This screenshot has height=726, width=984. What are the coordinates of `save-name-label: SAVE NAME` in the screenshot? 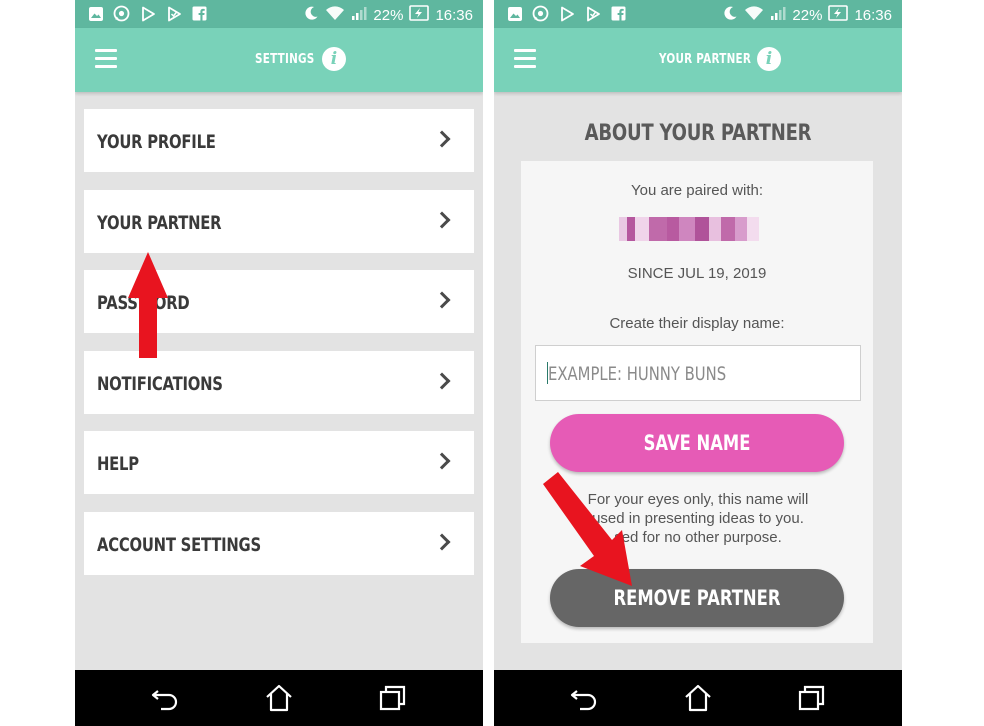 It's located at (697, 443).